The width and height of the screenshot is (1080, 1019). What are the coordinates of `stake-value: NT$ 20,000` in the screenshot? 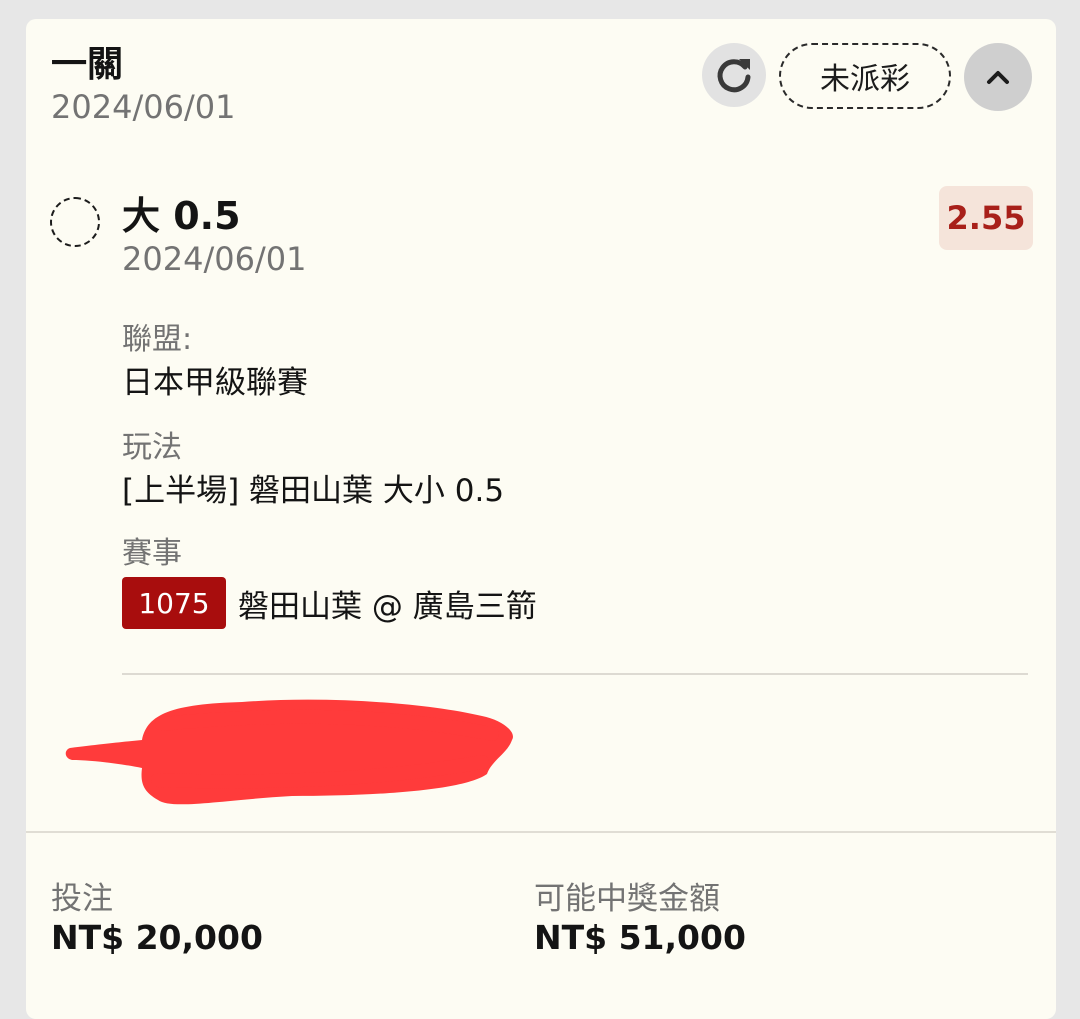 It's located at (157, 937).